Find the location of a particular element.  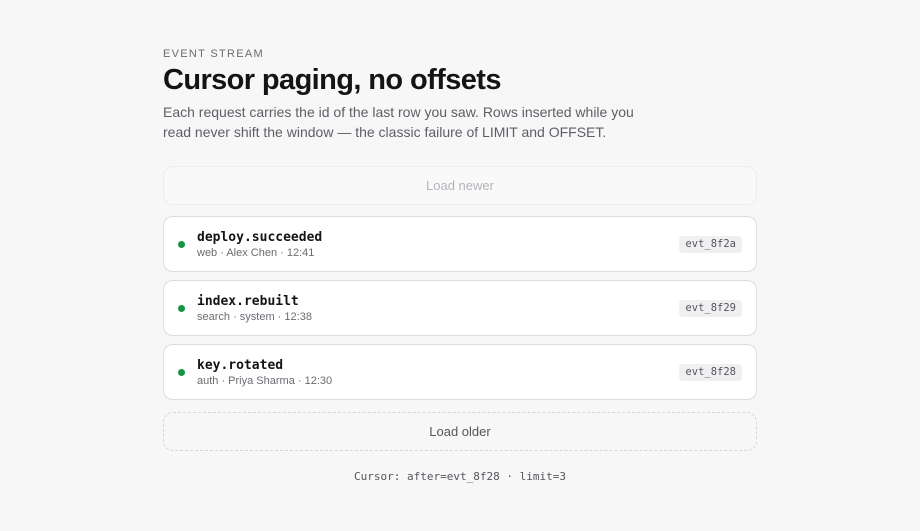

event-id-badge: evt_8f29 is located at coordinates (710, 308).